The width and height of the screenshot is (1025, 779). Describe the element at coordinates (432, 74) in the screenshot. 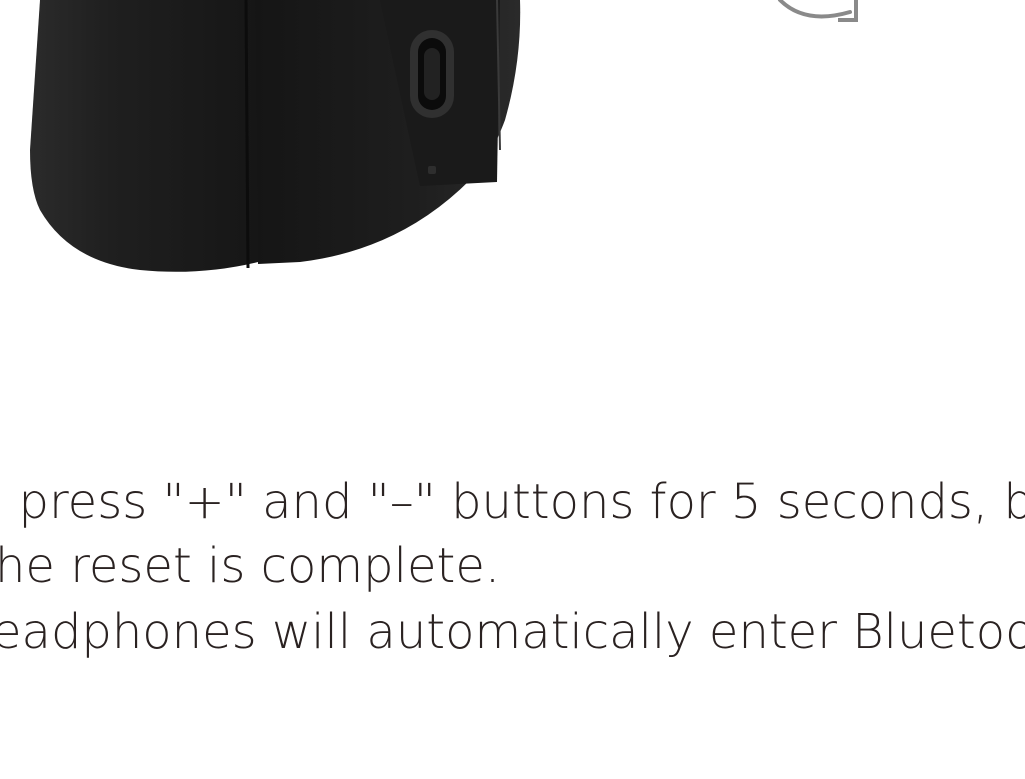

I see `usb-c-port-icon` at that location.